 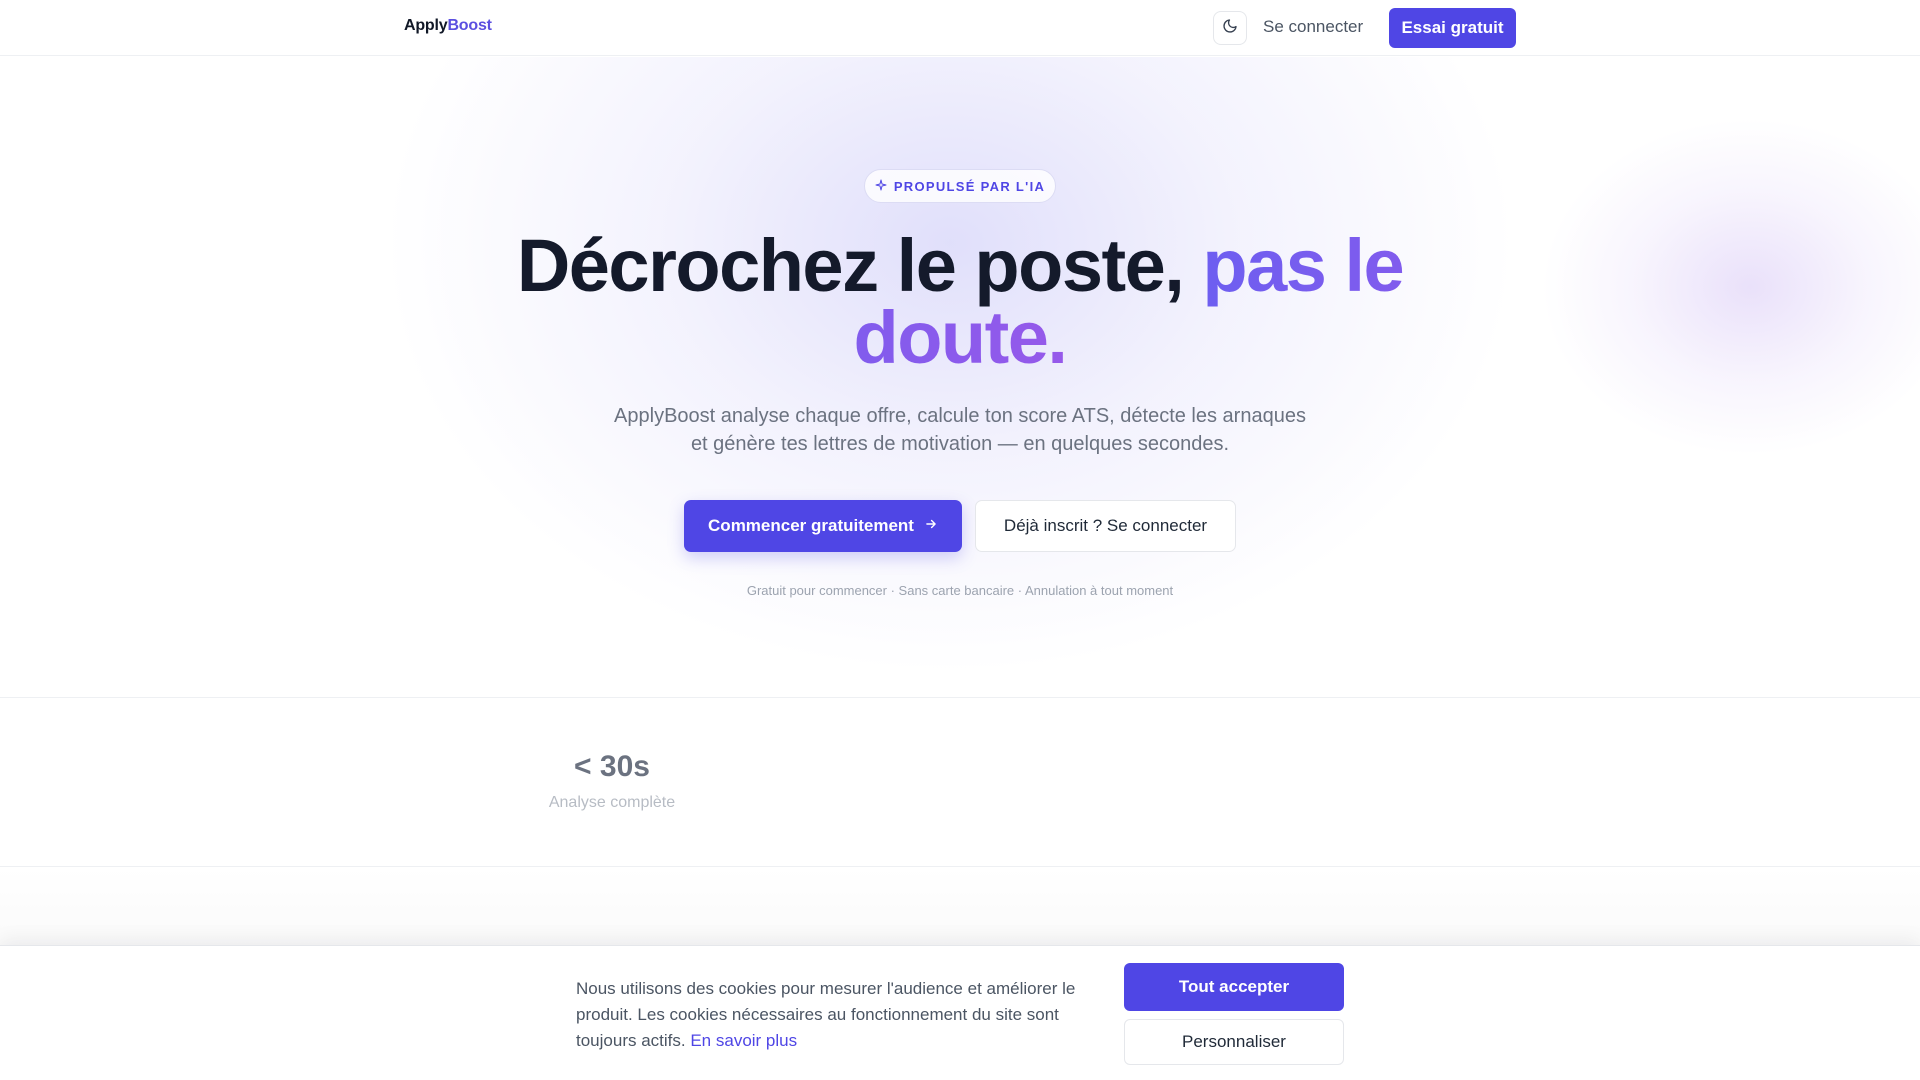 I want to click on sparkle-icon, so click(x=881, y=186).